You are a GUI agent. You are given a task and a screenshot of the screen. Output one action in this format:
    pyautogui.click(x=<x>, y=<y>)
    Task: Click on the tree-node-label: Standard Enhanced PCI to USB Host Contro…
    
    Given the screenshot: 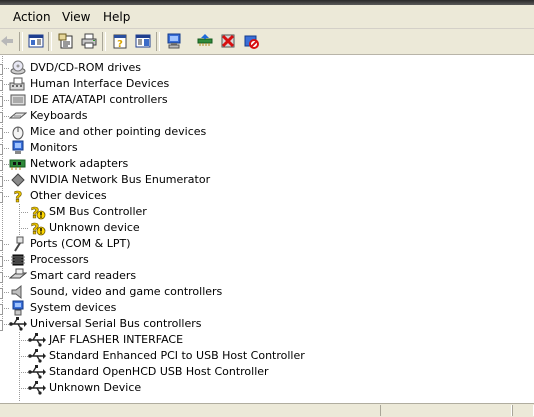 What is the action you would take?
    pyautogui.click(x=177, y=355)
    